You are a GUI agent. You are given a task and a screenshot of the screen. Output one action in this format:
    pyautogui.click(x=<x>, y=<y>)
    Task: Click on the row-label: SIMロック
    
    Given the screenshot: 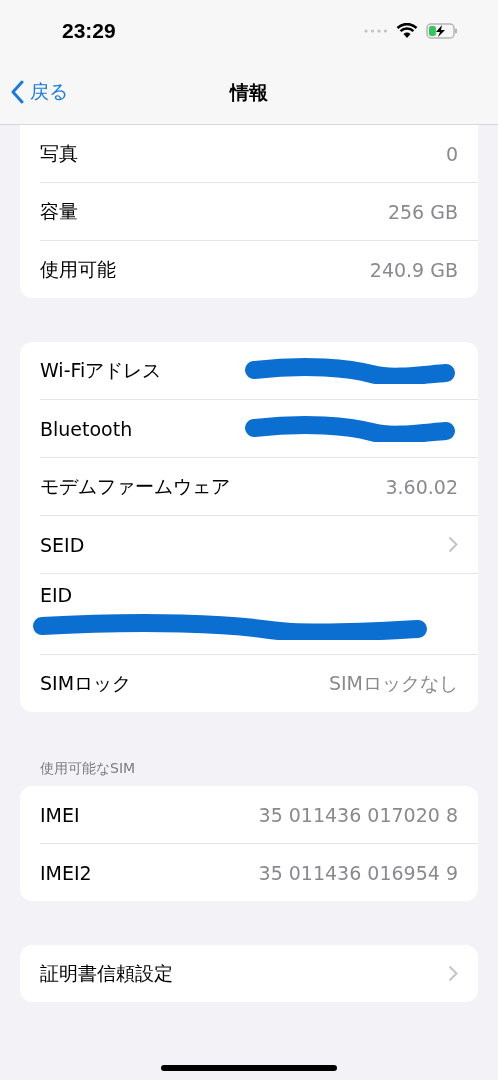 What is the action you would take?
    pyautogui.click(x=86, y=683)
    